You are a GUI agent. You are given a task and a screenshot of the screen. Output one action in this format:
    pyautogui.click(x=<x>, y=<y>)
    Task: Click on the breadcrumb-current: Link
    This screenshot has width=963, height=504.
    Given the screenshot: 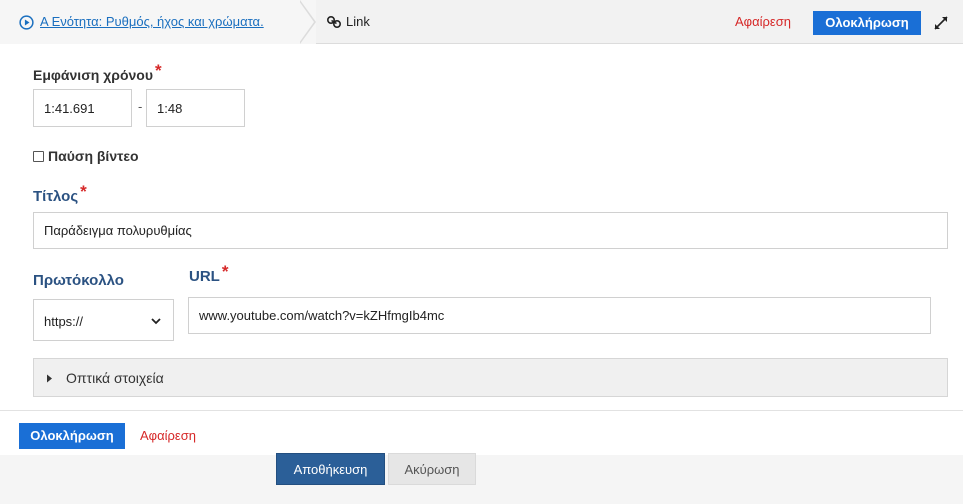 What is the action you would take?
    pyautogui.click(x=358, y=21)
    